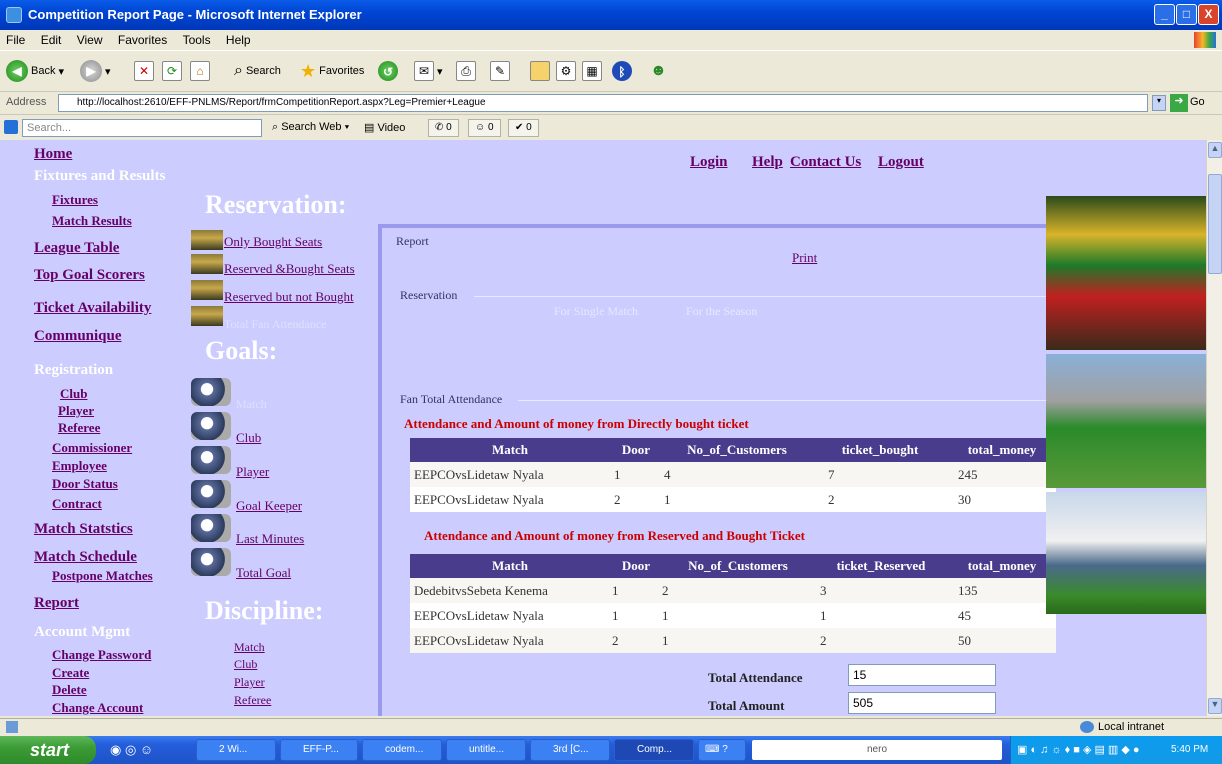  I want to click on discipline-match-link: Match, so click(249, 647).